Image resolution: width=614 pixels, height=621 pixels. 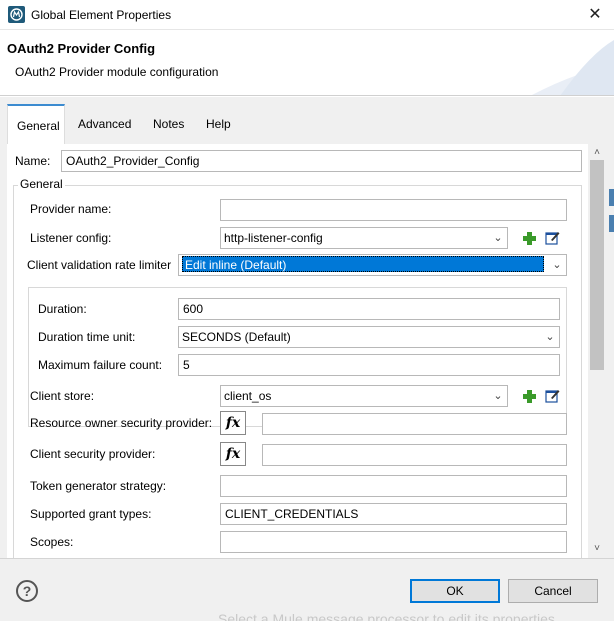 I want to click on window-titlebar: Global Element Properties ✕, so click(x=307, y=15).